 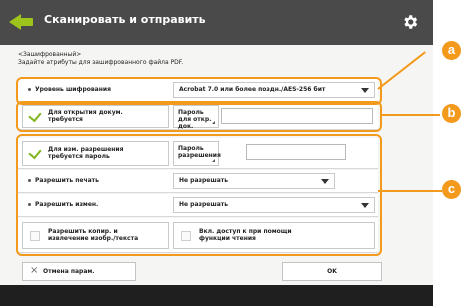 I want to click on callout-box-b, so click(x=199, y=116).